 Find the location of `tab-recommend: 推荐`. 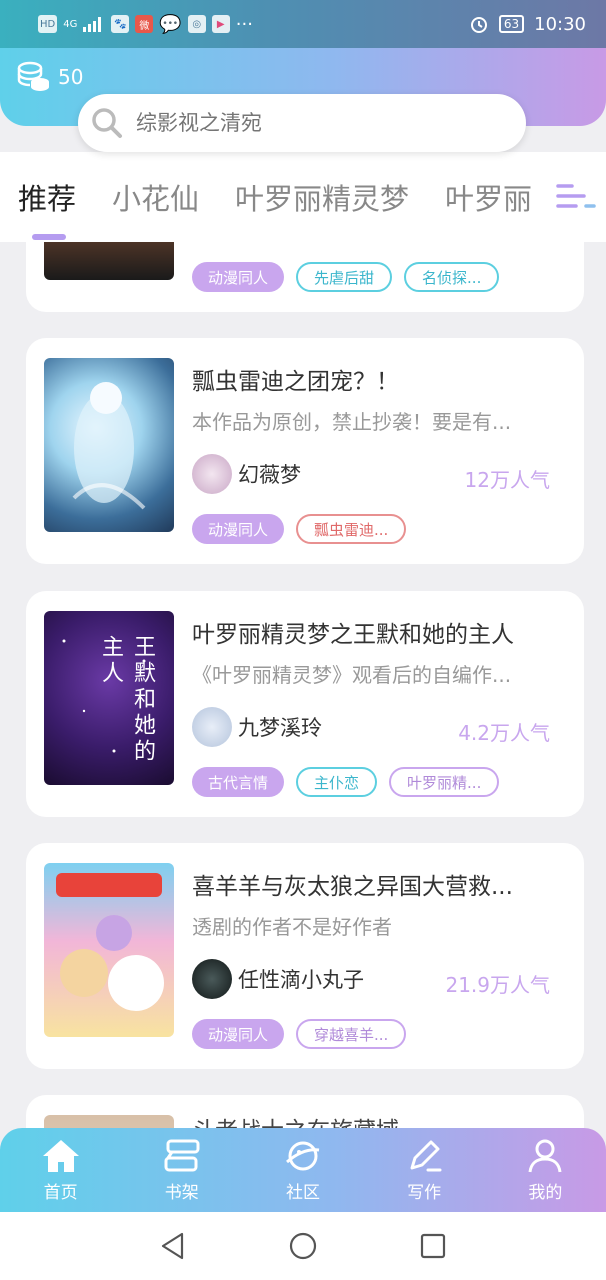

tab-recommend: 推荐 is located at coordinates (47, 208).